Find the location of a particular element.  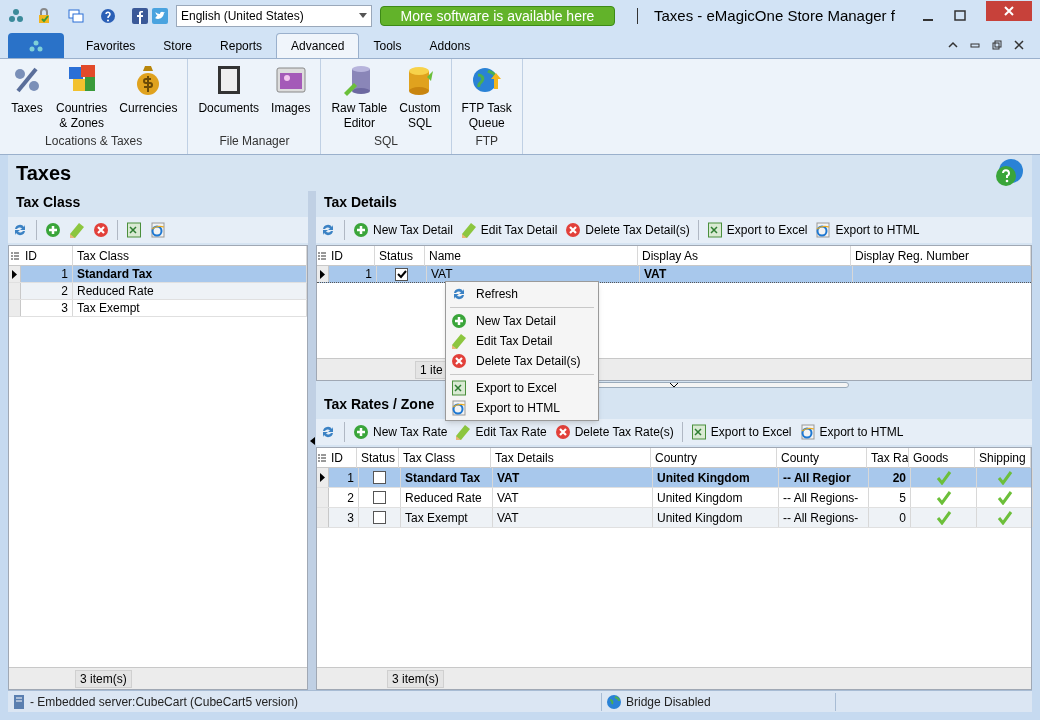

table-cell: 1 is located at coordinates (353, 274).